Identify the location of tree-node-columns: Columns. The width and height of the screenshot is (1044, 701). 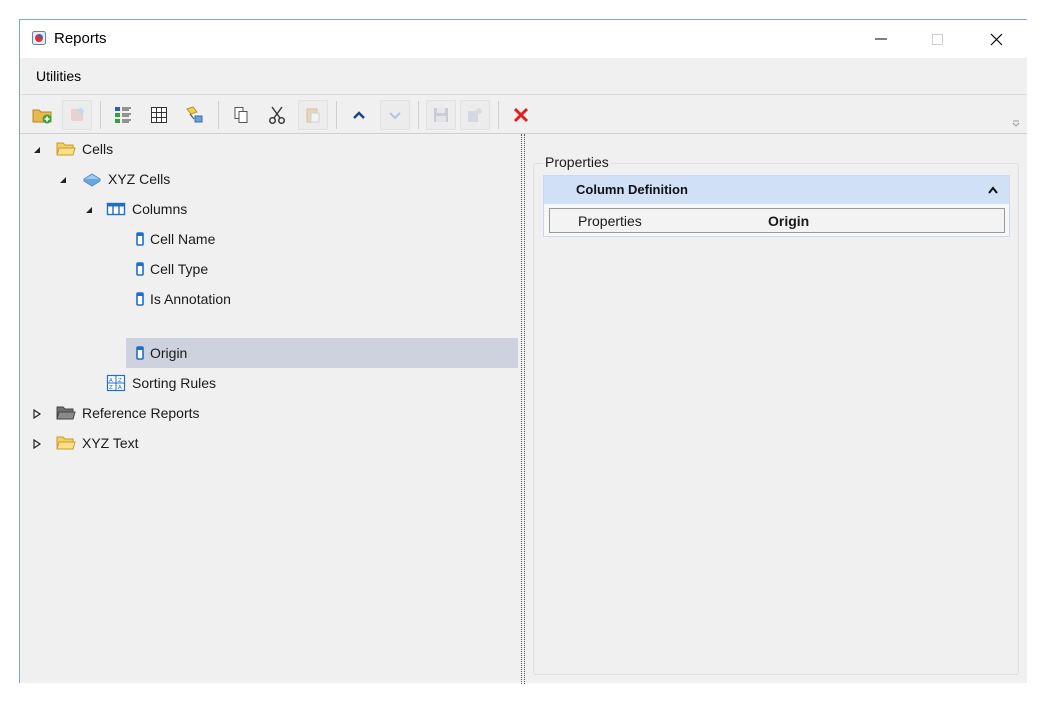
(146, 209).